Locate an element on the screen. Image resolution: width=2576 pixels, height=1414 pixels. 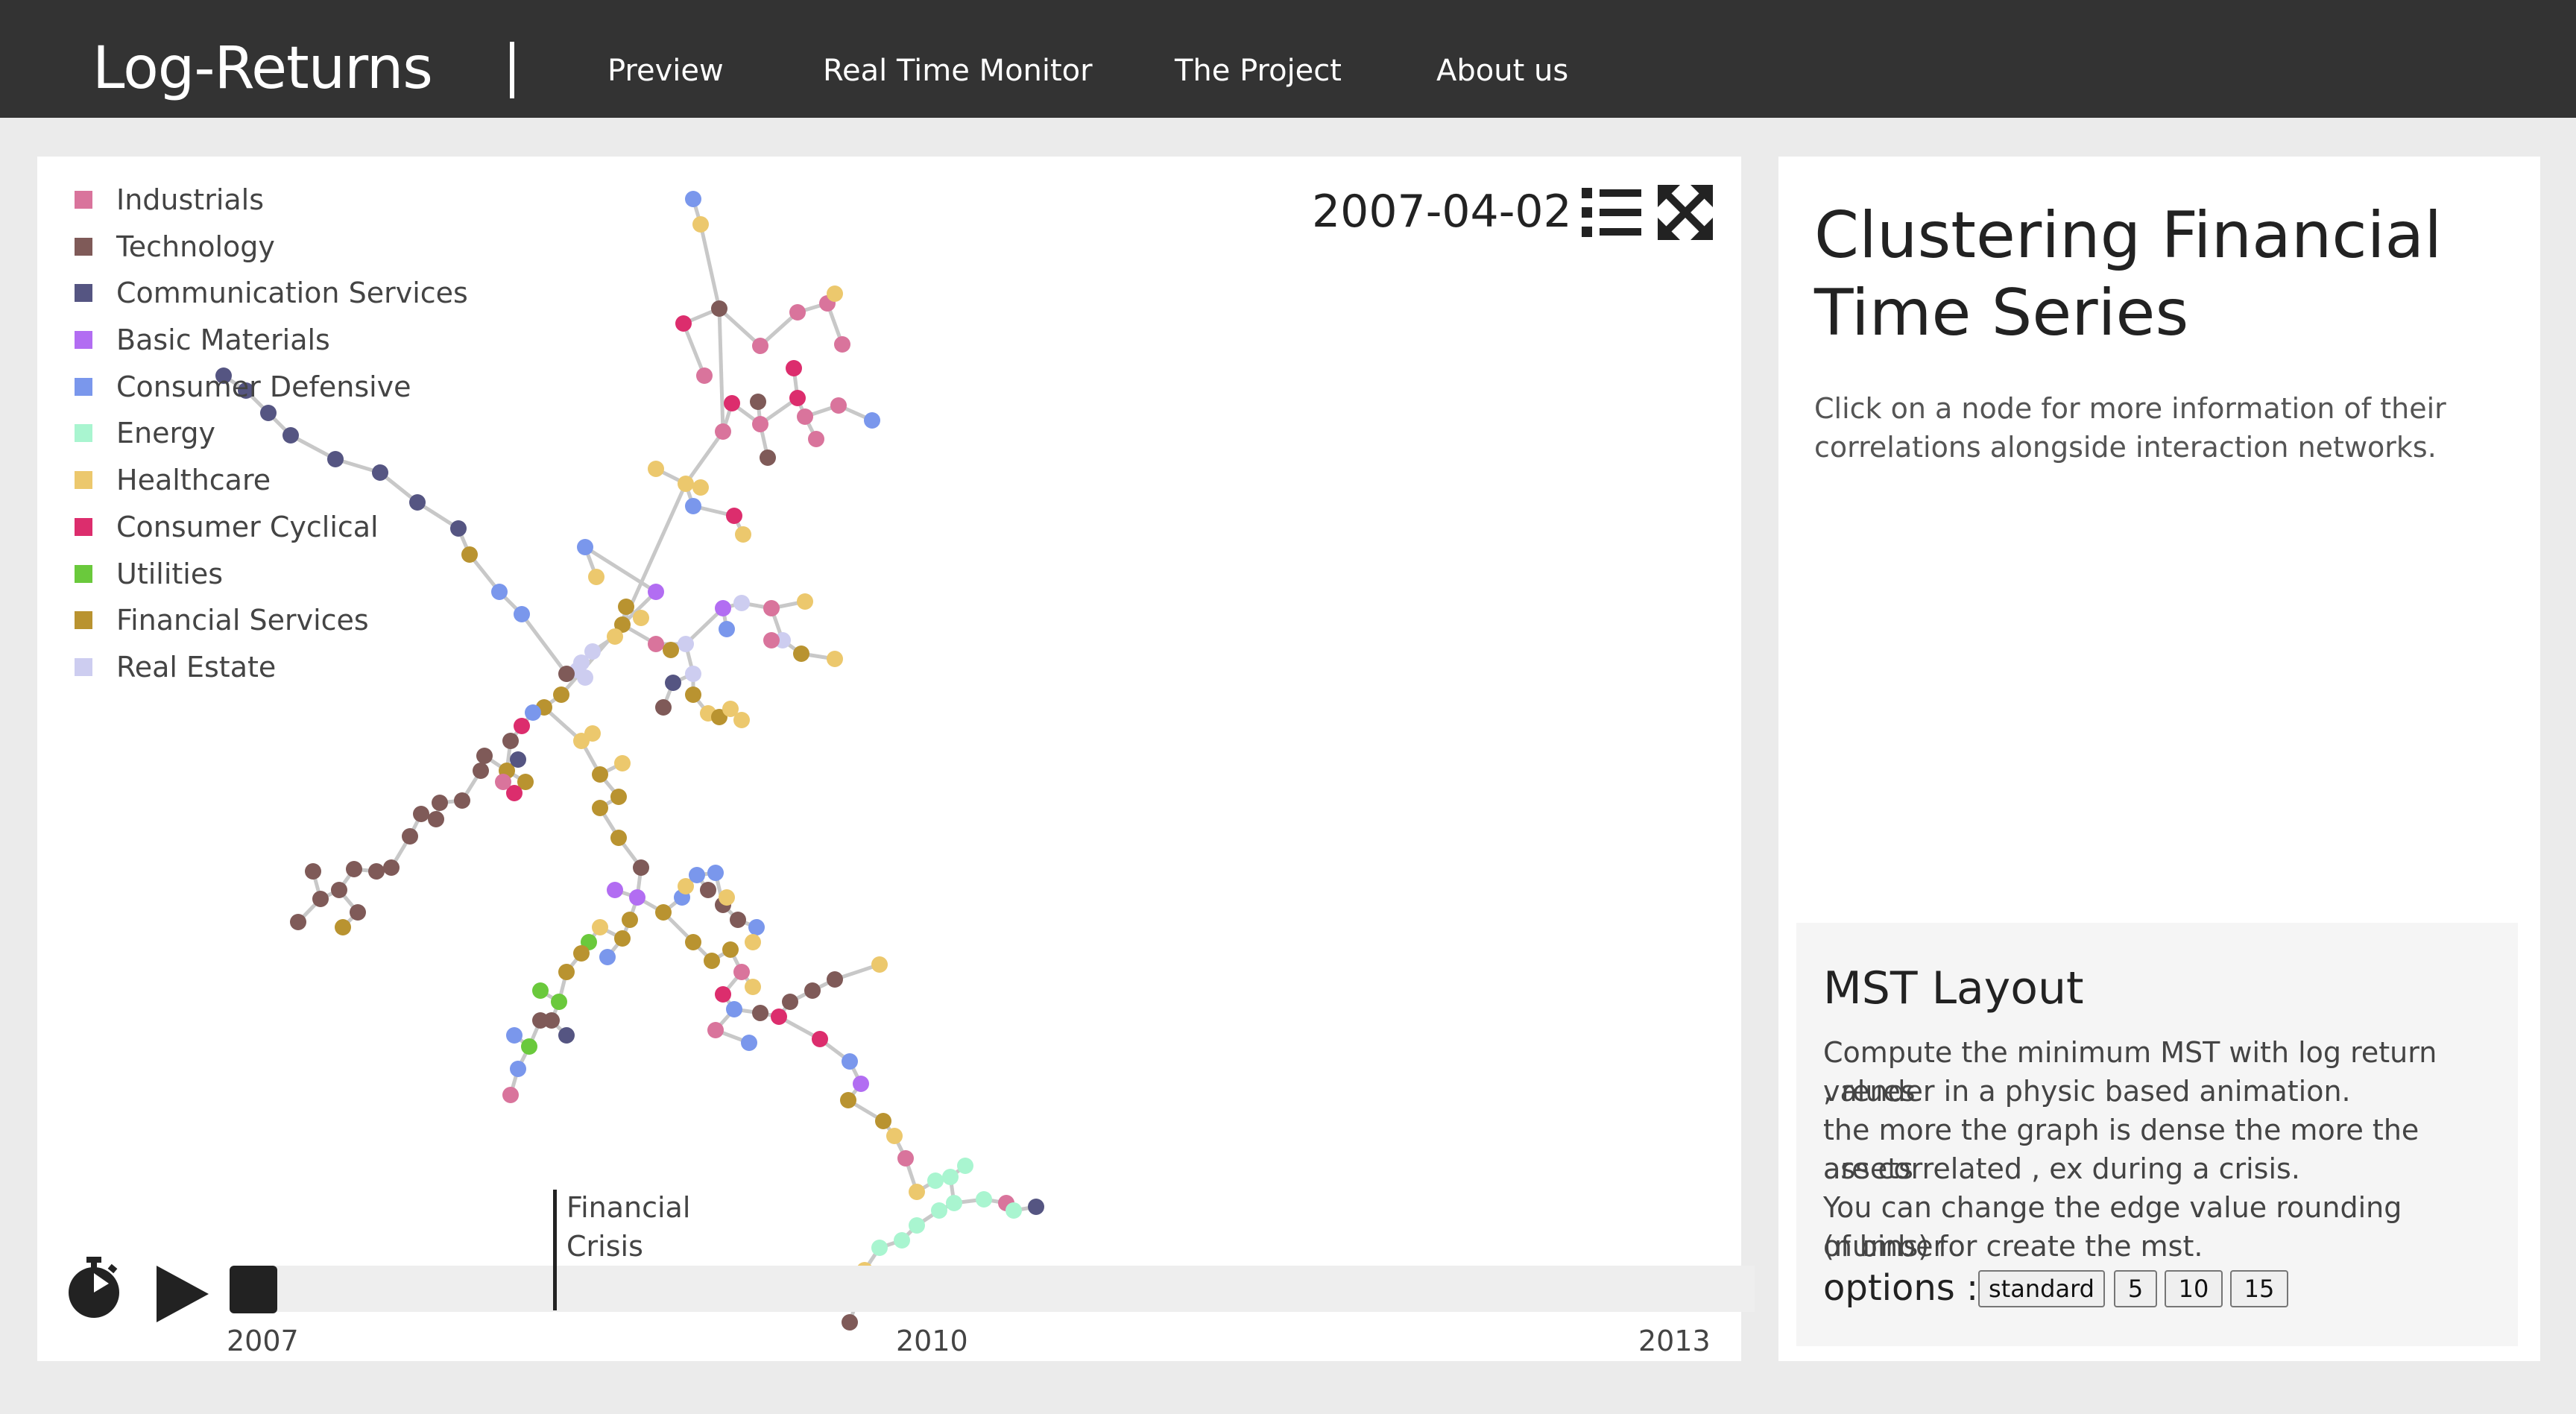
nav-link-about-us: About us is located at coordinates (1502, 71).